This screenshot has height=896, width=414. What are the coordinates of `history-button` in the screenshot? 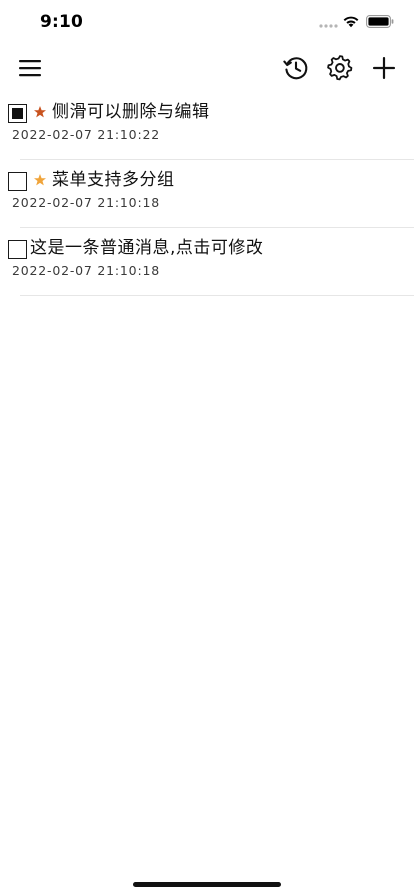 It's located at (296, 68).